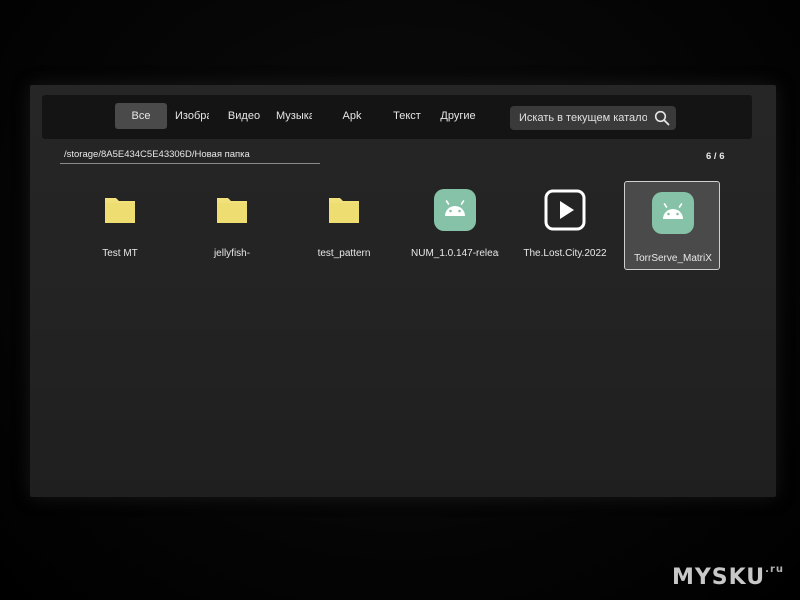 This screenshot has width=800, height=600. What do you see at coordinates (583, 118) in the screenshot?
I see `search-placeholder: Искать в текущем каталоге` at bounding box center [583, 118].